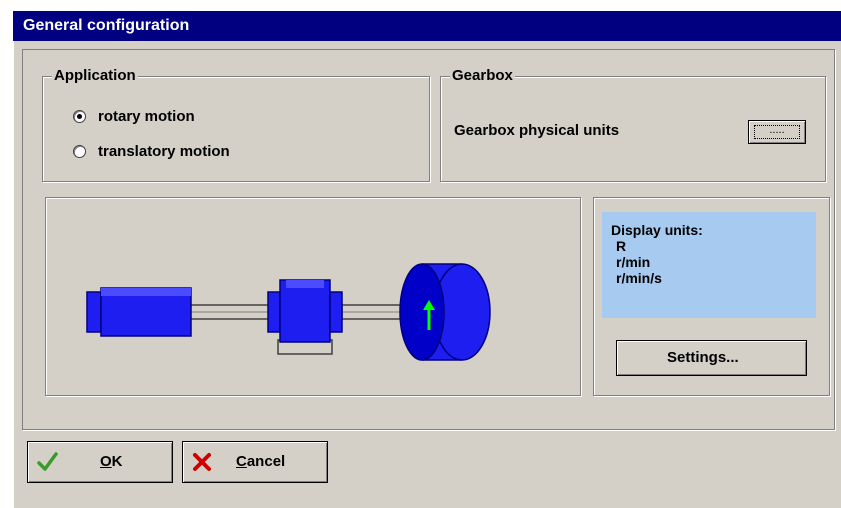 The width and height of the screenshot is (841, 508). What do you see at coordinates (111, 461) in the screenshot?
I see `ok-button-label: OK` at bounding box center [111, 461].